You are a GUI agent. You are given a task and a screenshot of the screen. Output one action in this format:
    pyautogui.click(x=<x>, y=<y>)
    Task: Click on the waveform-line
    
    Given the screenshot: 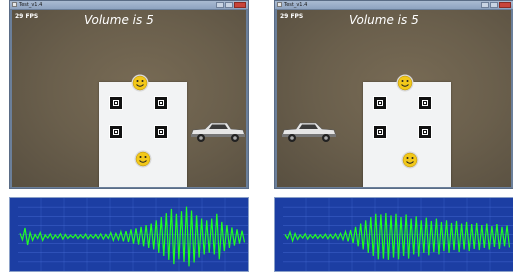 What is the action you would take?
    pyautogui.click(x=132, y=236)
    